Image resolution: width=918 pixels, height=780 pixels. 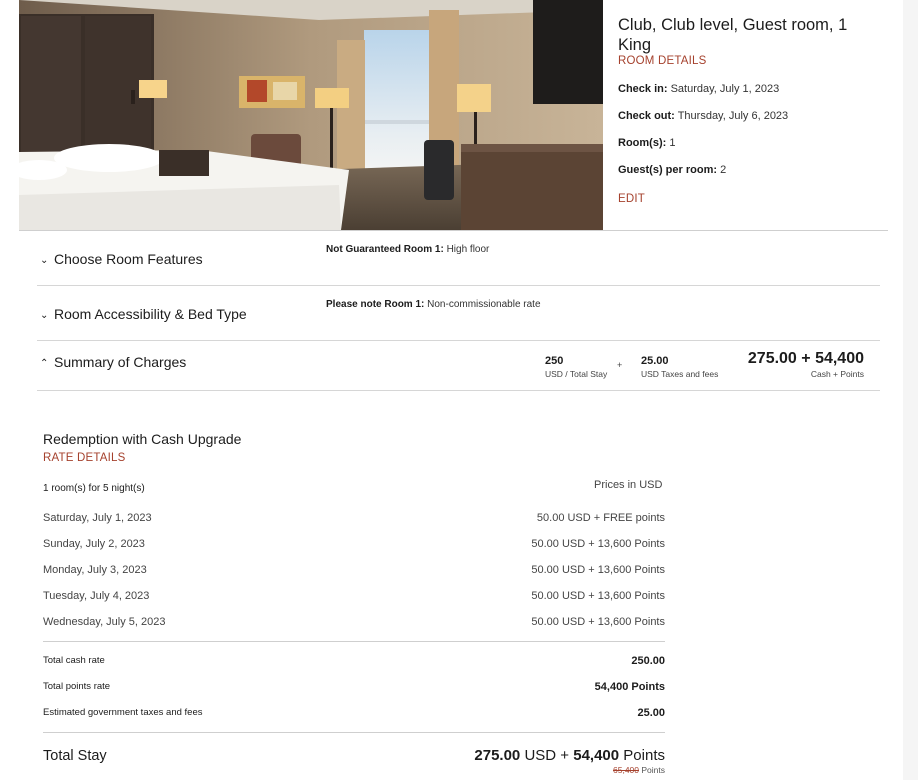 What do you see at coordinates (96, 596) in the screenshot?
I see `night-date: Tuesday, July 4, 2023` at bounding box center [96, 596].